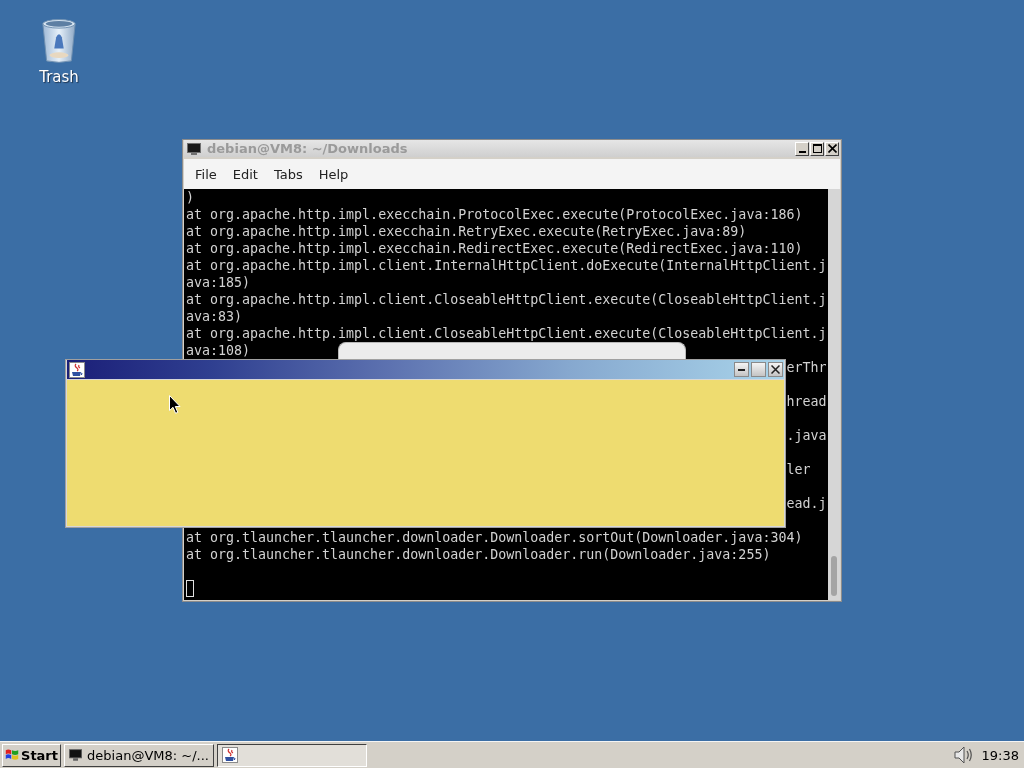 The height and width of the screenshot is (768, 1024). Describe the element at coordinates (494, 214) in the screenshot. I see `terminal-line: at org.apache.http.impl.execchain.ProtocolExec.execute(ProtocolExec.java:186)` at that location.